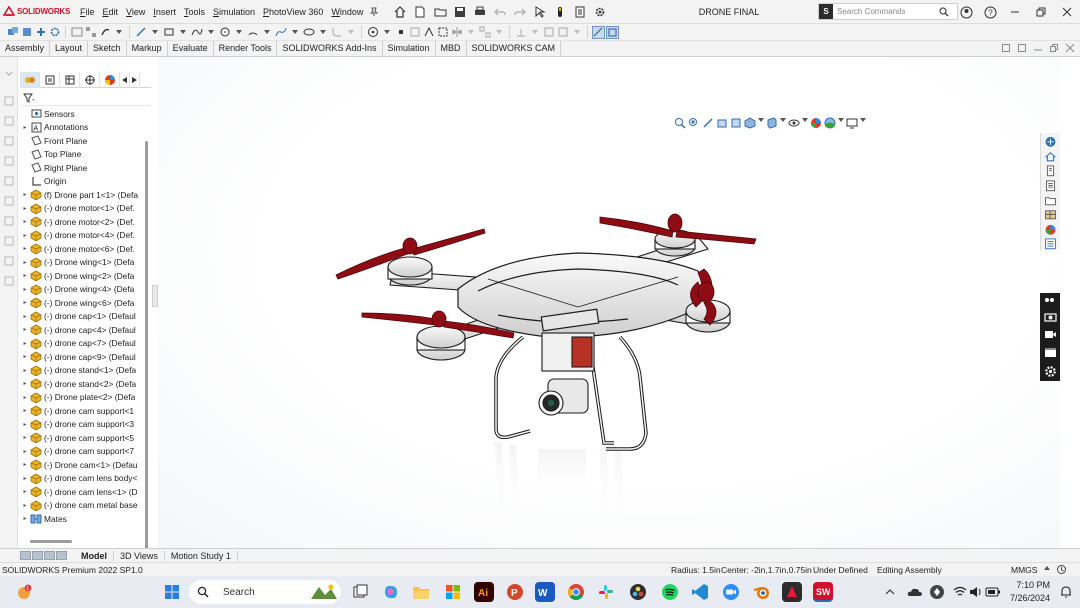  Describe the element at coordinates (1050, 244) in the screenshot. I see `custom-properties-icon` at that location.